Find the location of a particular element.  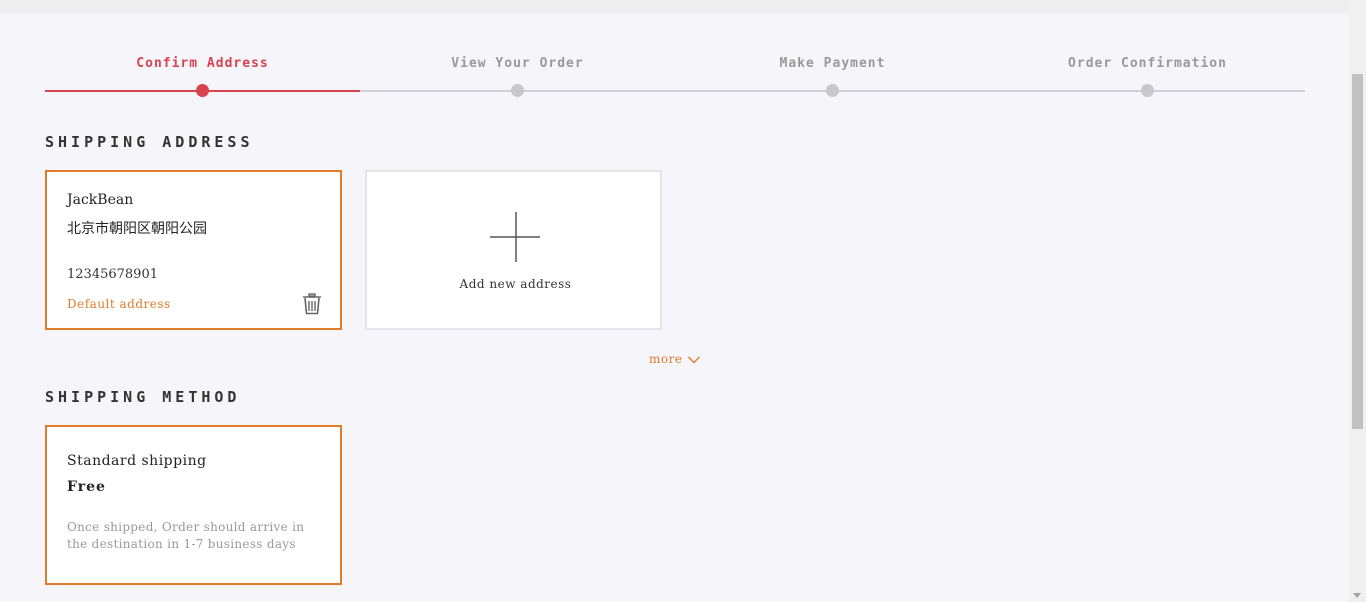

add-address-card: Add new address is located at coordinates (513, 250).